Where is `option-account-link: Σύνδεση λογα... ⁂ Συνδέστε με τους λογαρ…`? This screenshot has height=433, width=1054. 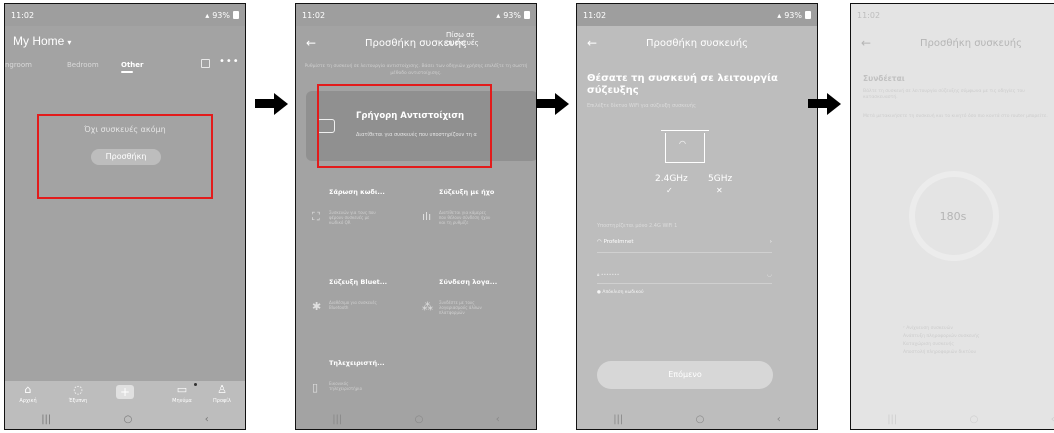
option-account-link: Σύνδεση λογα... ⁂ Συνδέστε με τους λογαρ… is located at coordinates (467, 318).